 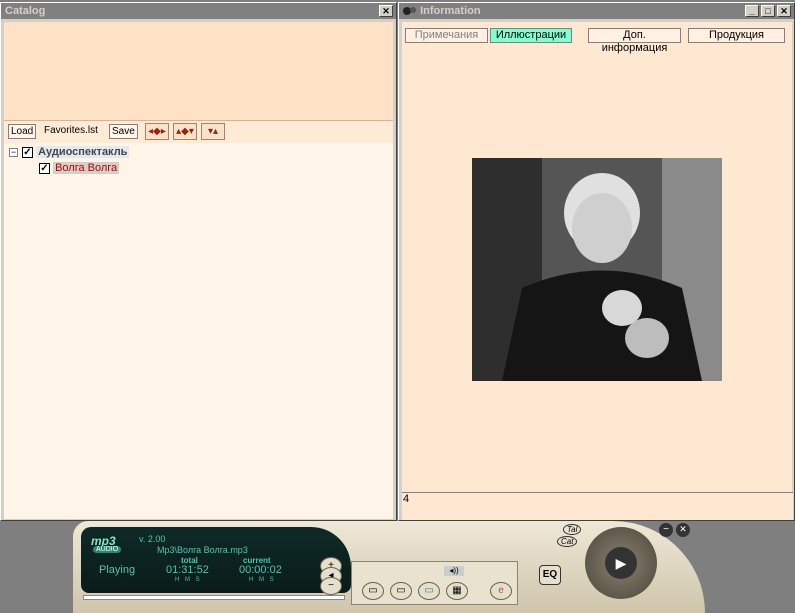 What do you see at coordinates (501, 591) in the screenshot?
I see `internet-icon: e` at bounding box center [501, 591].